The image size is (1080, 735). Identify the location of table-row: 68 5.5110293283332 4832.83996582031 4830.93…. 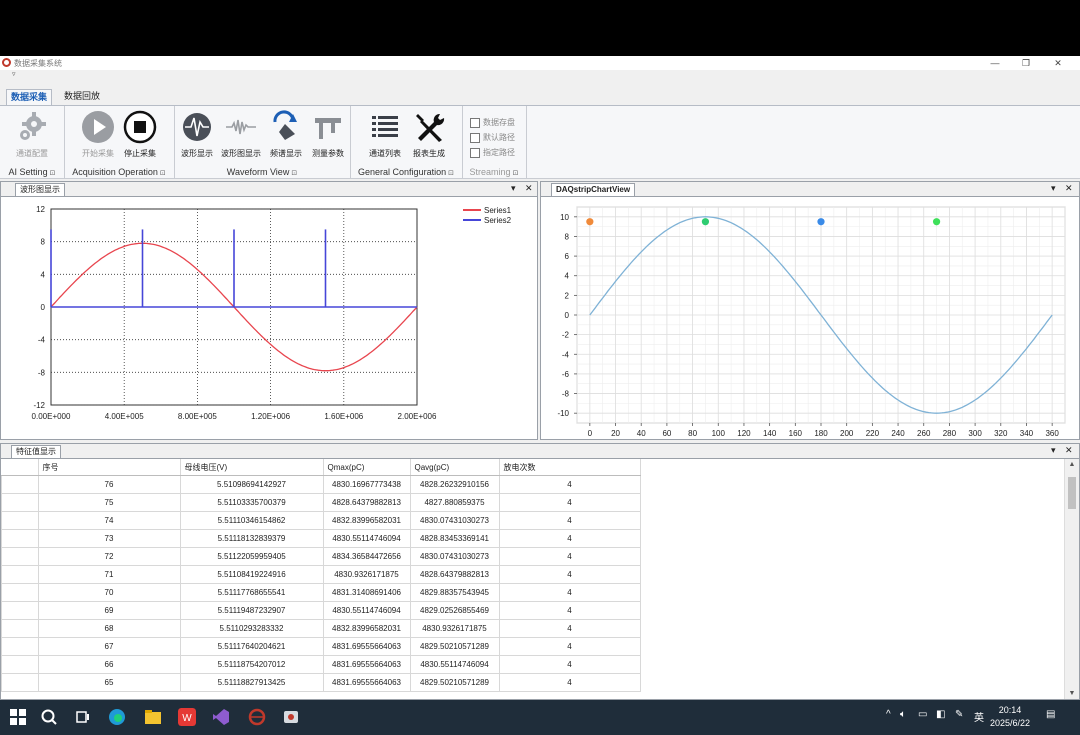
(321, 628).